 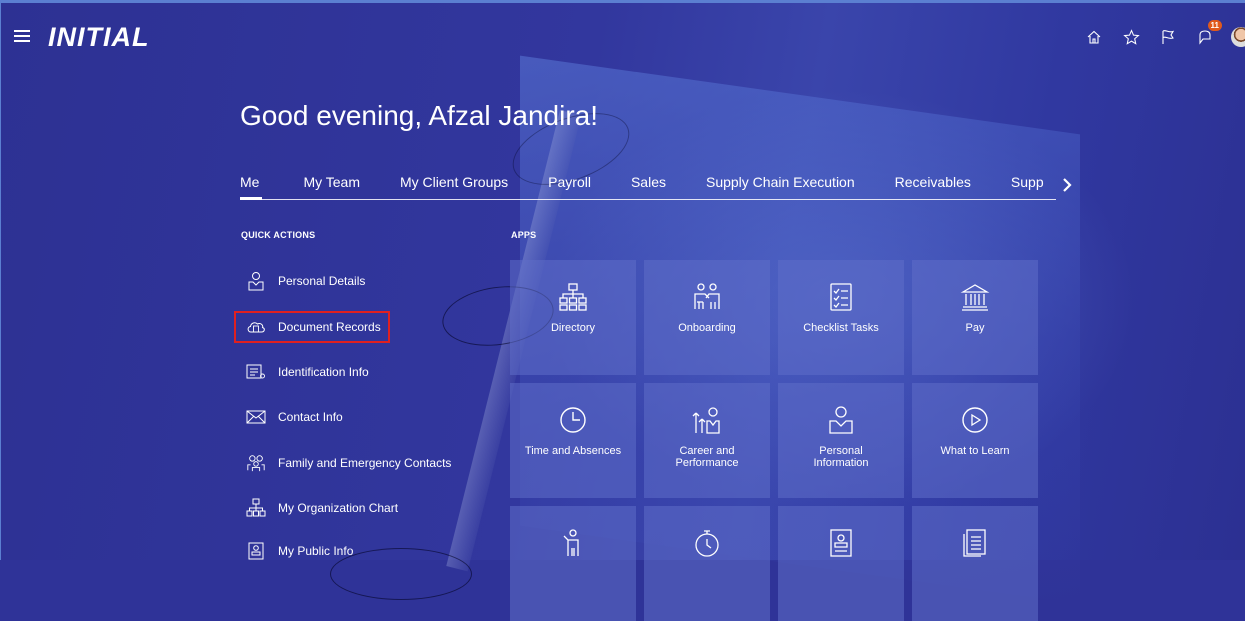 I want to click on app-tile-badge, so click(x=841, y=563).